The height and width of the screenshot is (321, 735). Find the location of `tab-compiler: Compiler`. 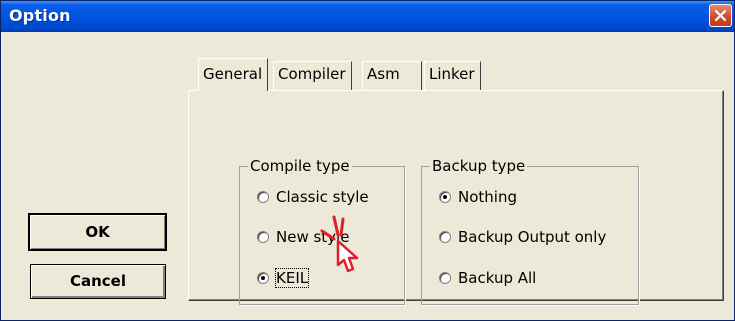

tab-compiler: Compiler is located at coordinates (312, 75).